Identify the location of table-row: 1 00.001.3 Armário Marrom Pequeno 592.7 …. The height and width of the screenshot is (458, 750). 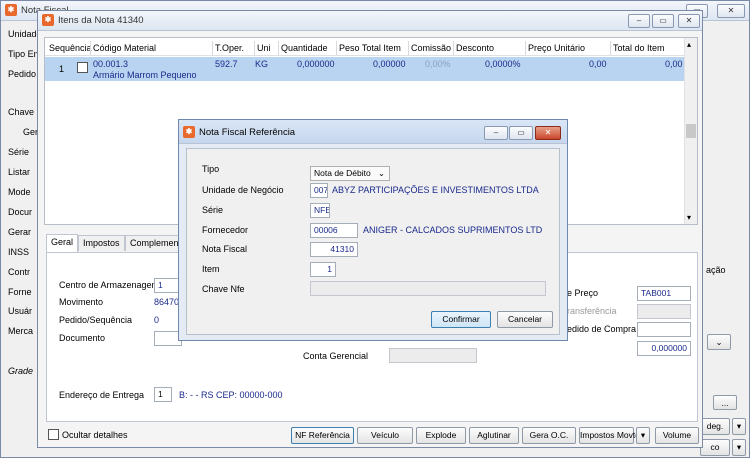
(365, 69).